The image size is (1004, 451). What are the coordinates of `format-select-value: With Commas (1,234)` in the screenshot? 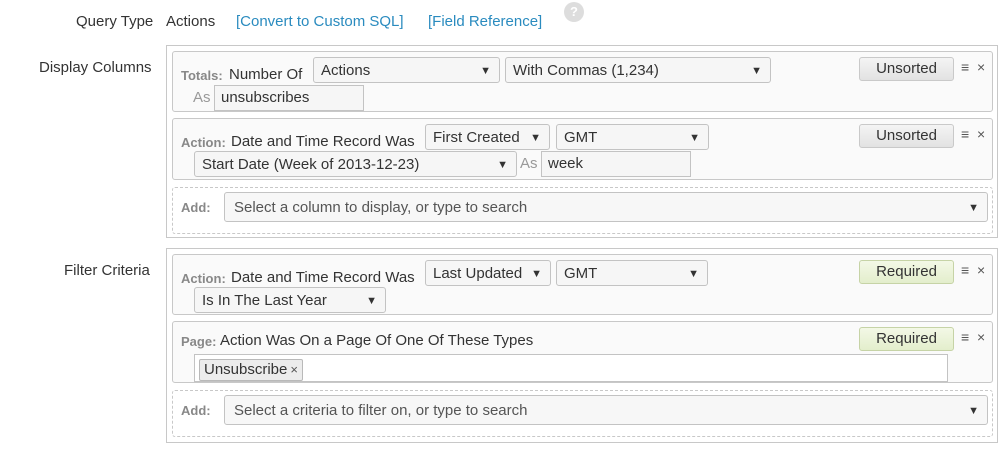 It's located at (586, 70).